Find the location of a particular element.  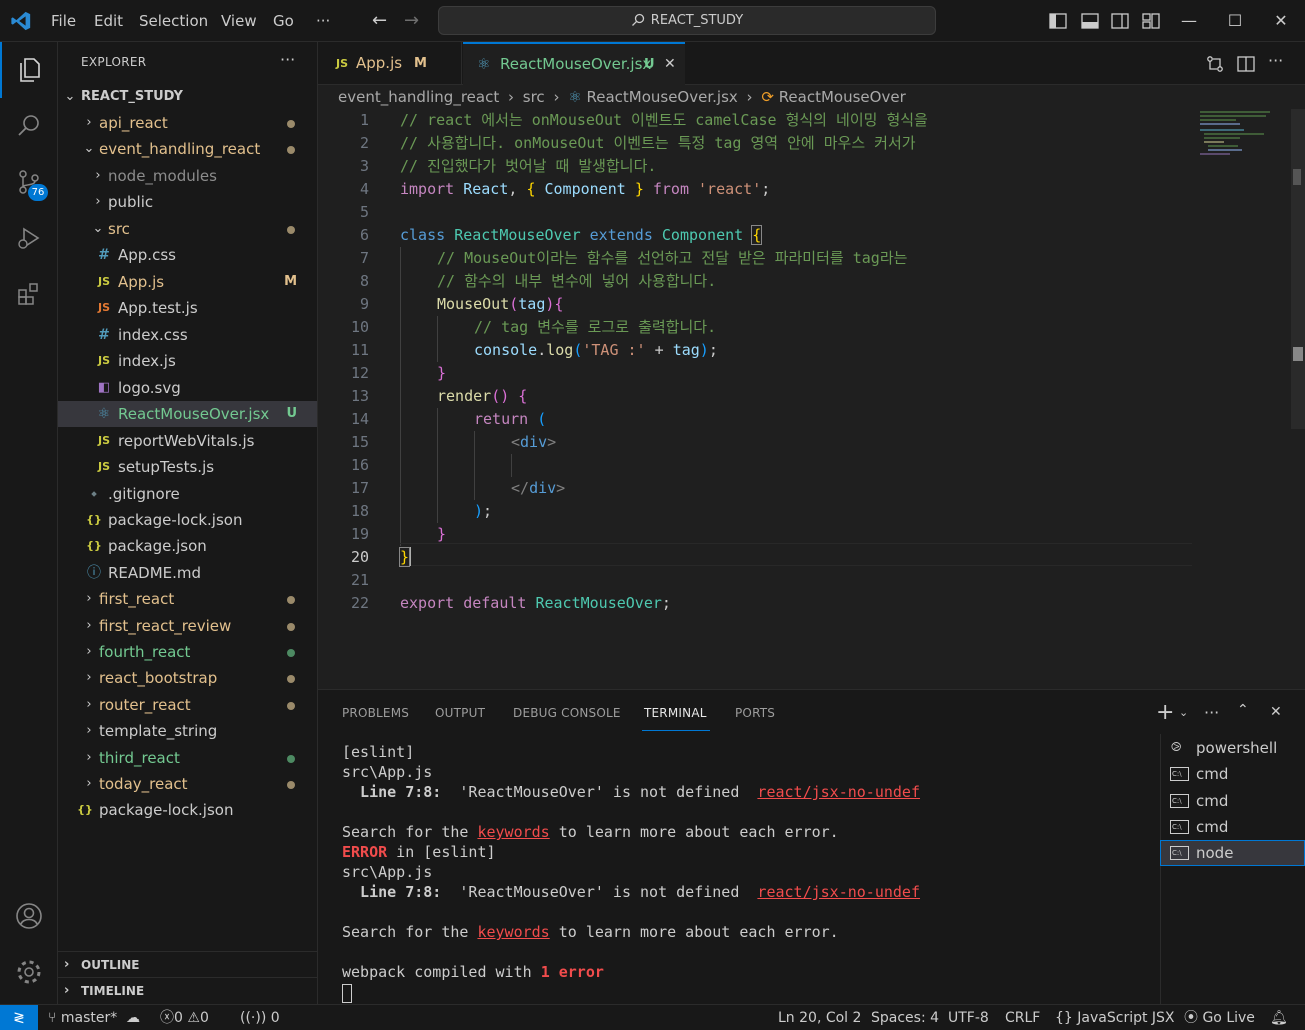

open-changes-icon is located at coordinates (1215, 64).